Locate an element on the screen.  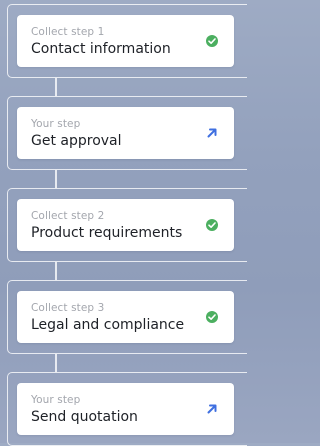
step-card-get-approval: Your step Get approval is located at coordinates (125, 133).